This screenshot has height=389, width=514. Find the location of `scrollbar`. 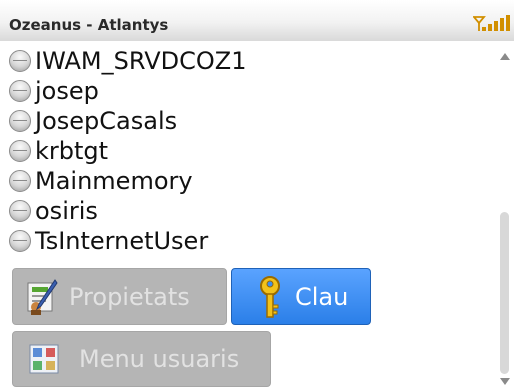

scrollbar is located at coordinates (504, 293).